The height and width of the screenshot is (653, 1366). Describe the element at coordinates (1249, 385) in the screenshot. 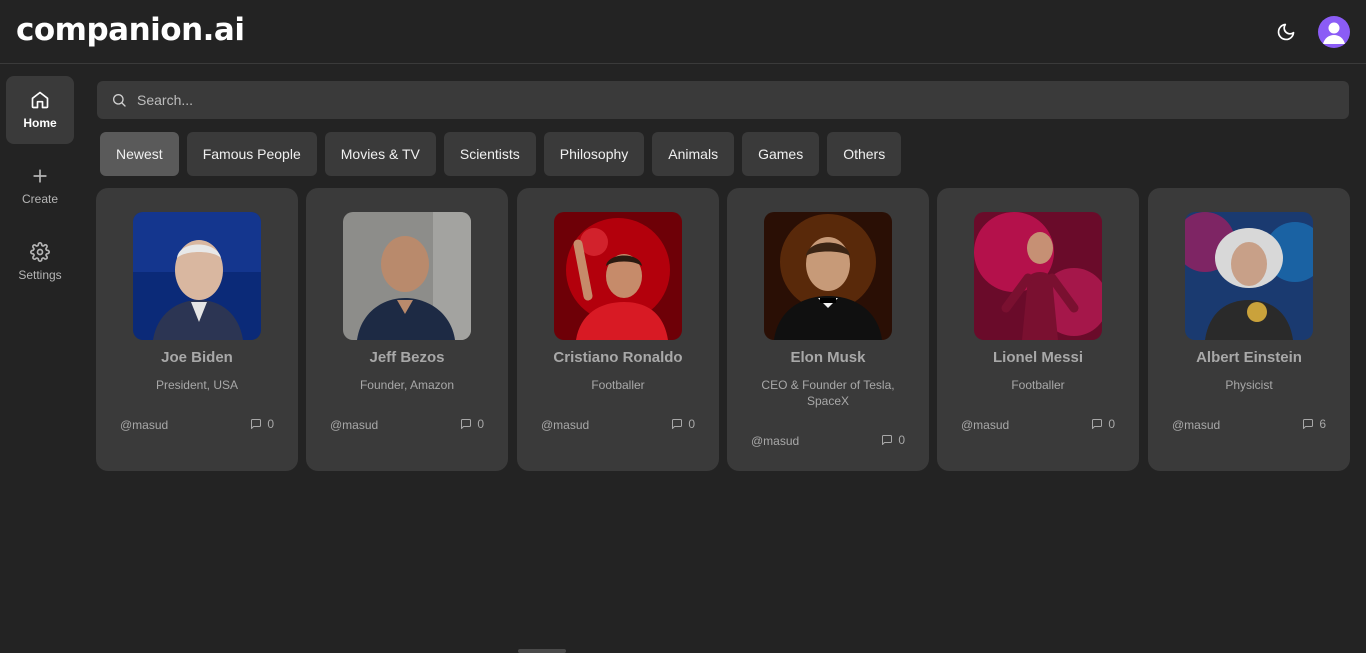

I see `companion-description: Physicist` at that location.